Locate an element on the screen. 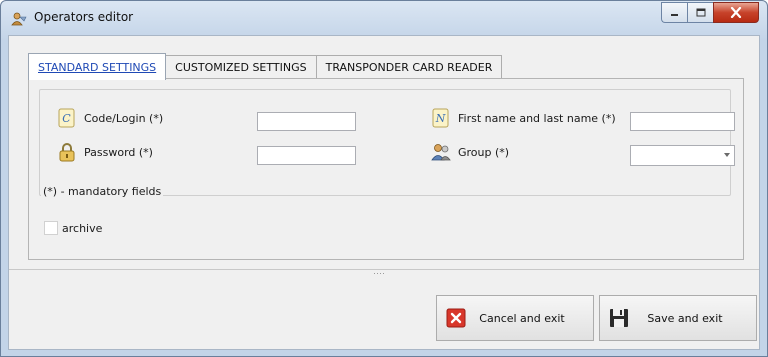 The height and width of the screenshot is (357, 768). code-login-row: C Code/Login (*) is located at coordinates (109, 118).